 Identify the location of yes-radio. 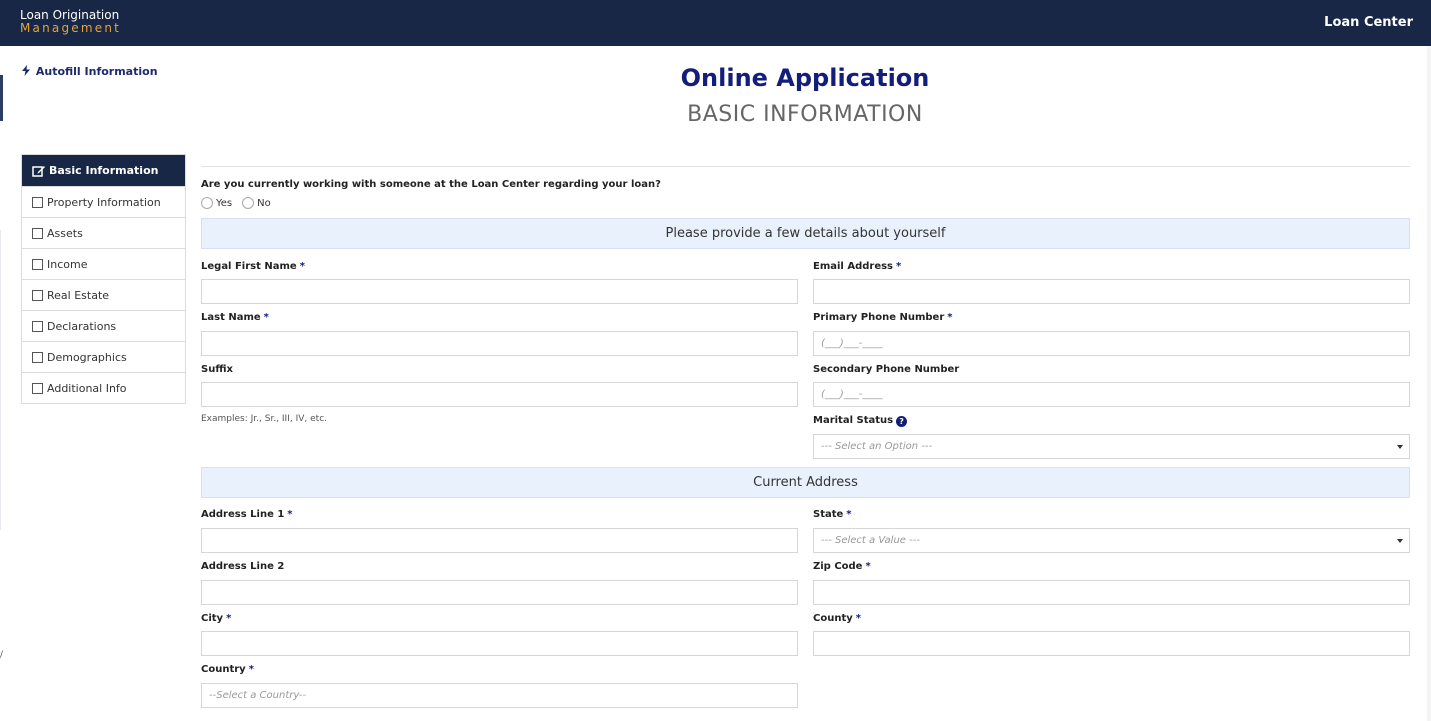
(207, 203).